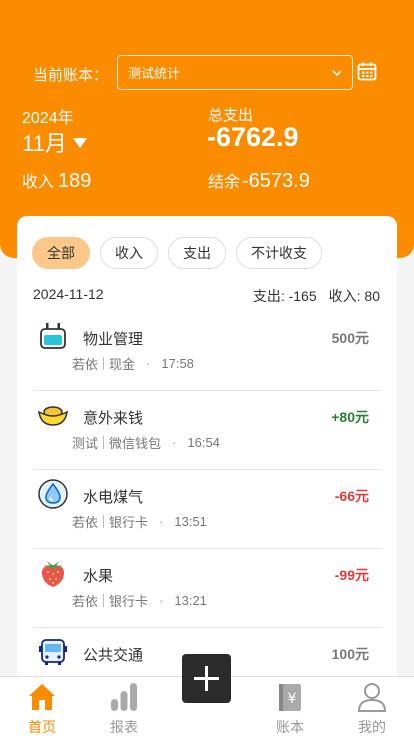  What do you see at coordinates (290, 727) in the screenshot?
I see `tab-ledger-label: 账本` at bounding box center [290, 727].